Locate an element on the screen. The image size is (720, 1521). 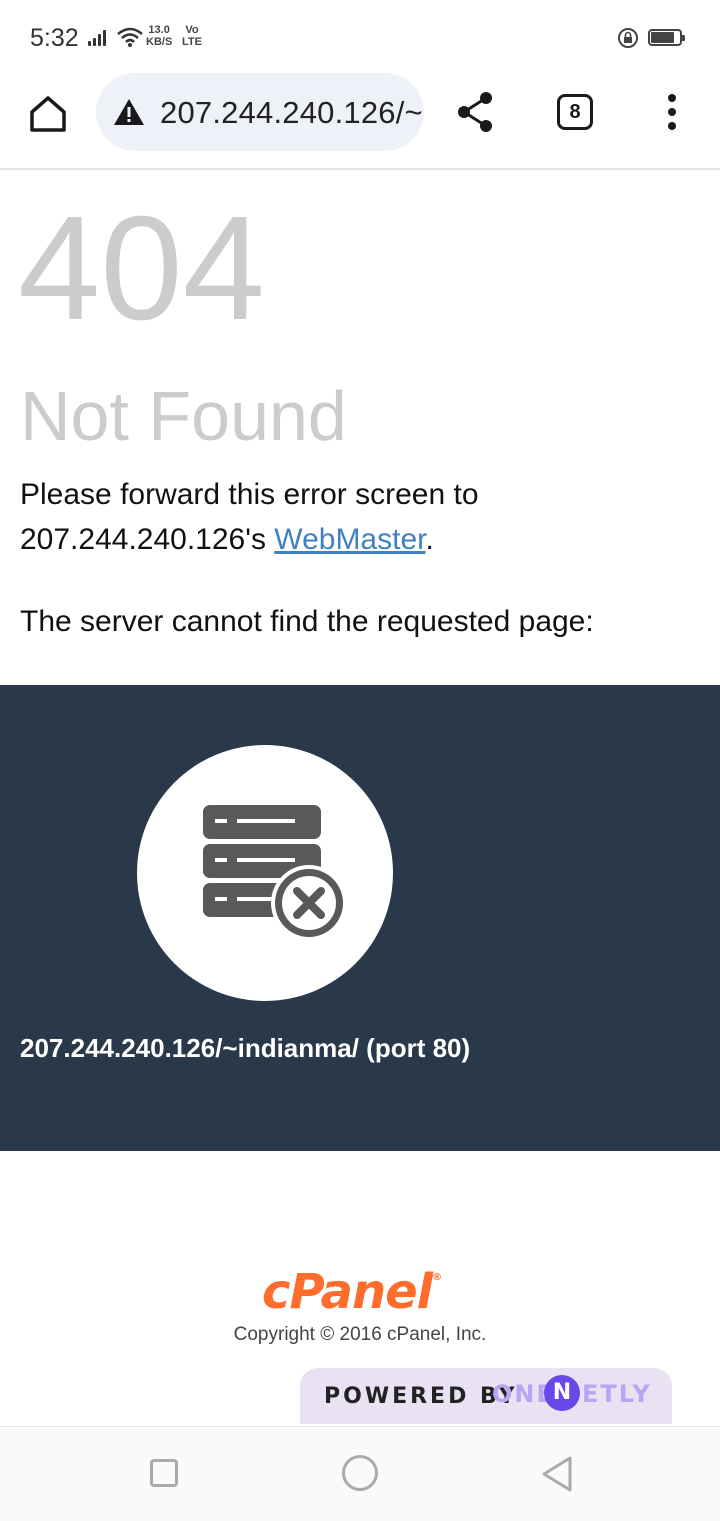
warning-icon is located at coordinates (129, 112).